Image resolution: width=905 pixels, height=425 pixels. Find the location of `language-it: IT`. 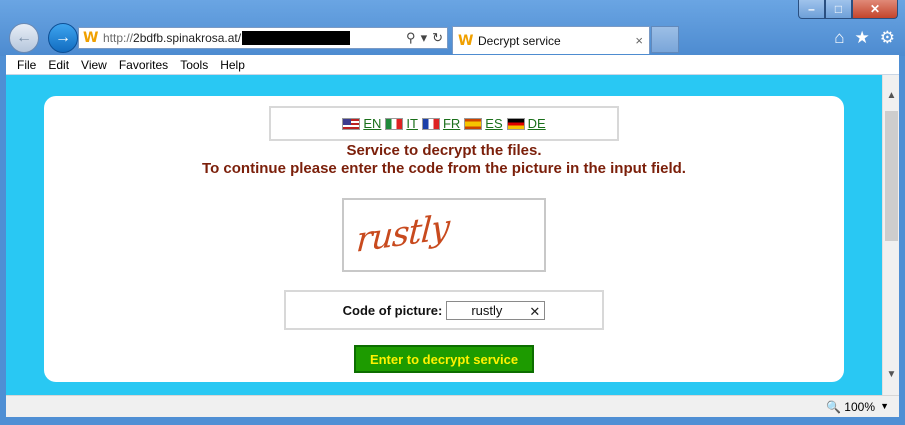

language-it: IT is located at coordinates (401, 123).